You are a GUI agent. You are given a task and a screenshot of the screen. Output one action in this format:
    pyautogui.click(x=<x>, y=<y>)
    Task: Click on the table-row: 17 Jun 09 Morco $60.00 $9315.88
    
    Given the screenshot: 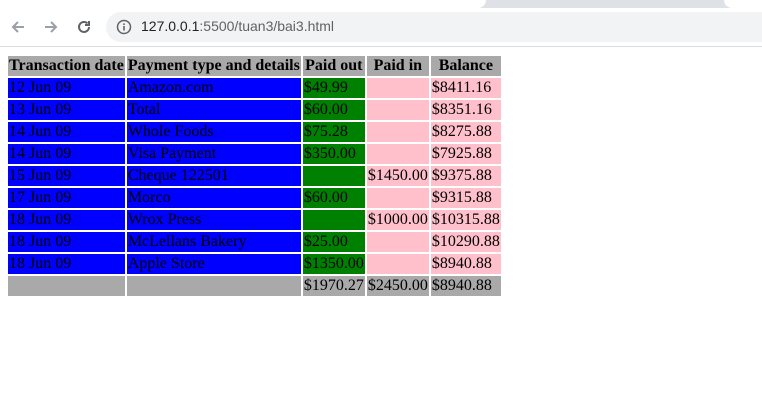 What is the action you would take?
    pyautogui.click(x=254, y=198)
    